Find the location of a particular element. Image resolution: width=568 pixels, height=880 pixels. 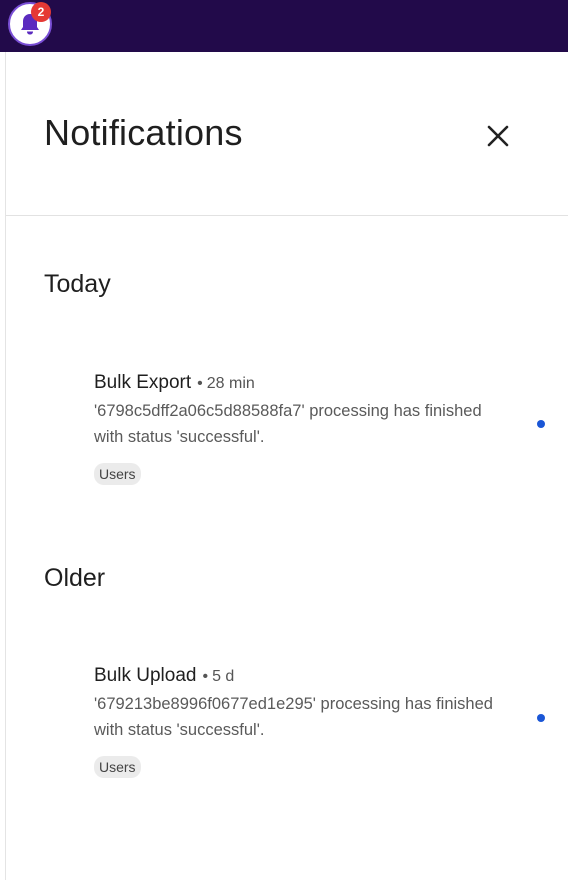

panel-title: Notifications is located at coordinates (143, 132).